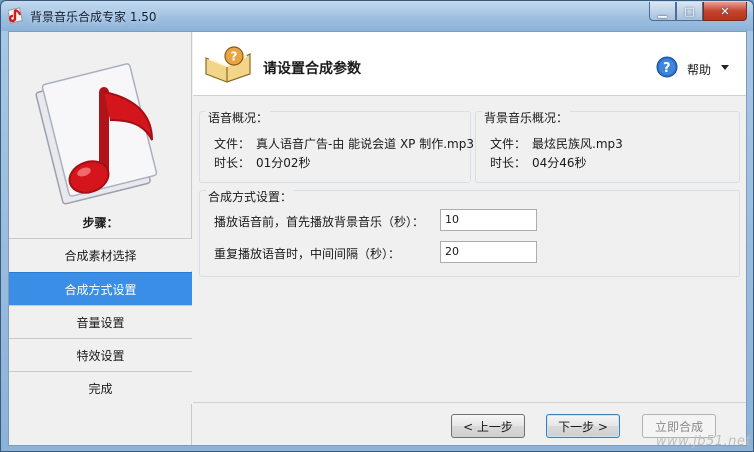 The height and width of the screenshot is (452, 754). What do you see at coordinates (93, 17) in the screenshot?
I see `window-title: 背景音乐合成专家 1.50` at bounding box center [93, 17].